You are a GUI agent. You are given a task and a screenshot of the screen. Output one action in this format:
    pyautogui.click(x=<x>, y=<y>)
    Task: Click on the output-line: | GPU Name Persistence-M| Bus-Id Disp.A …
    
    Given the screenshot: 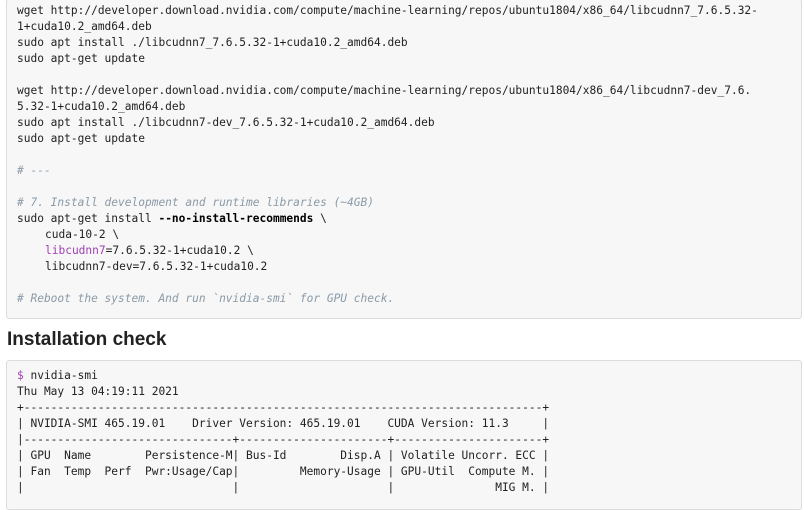 What is the action you would take?
    pyautogui.click(x=283, y=455)
    